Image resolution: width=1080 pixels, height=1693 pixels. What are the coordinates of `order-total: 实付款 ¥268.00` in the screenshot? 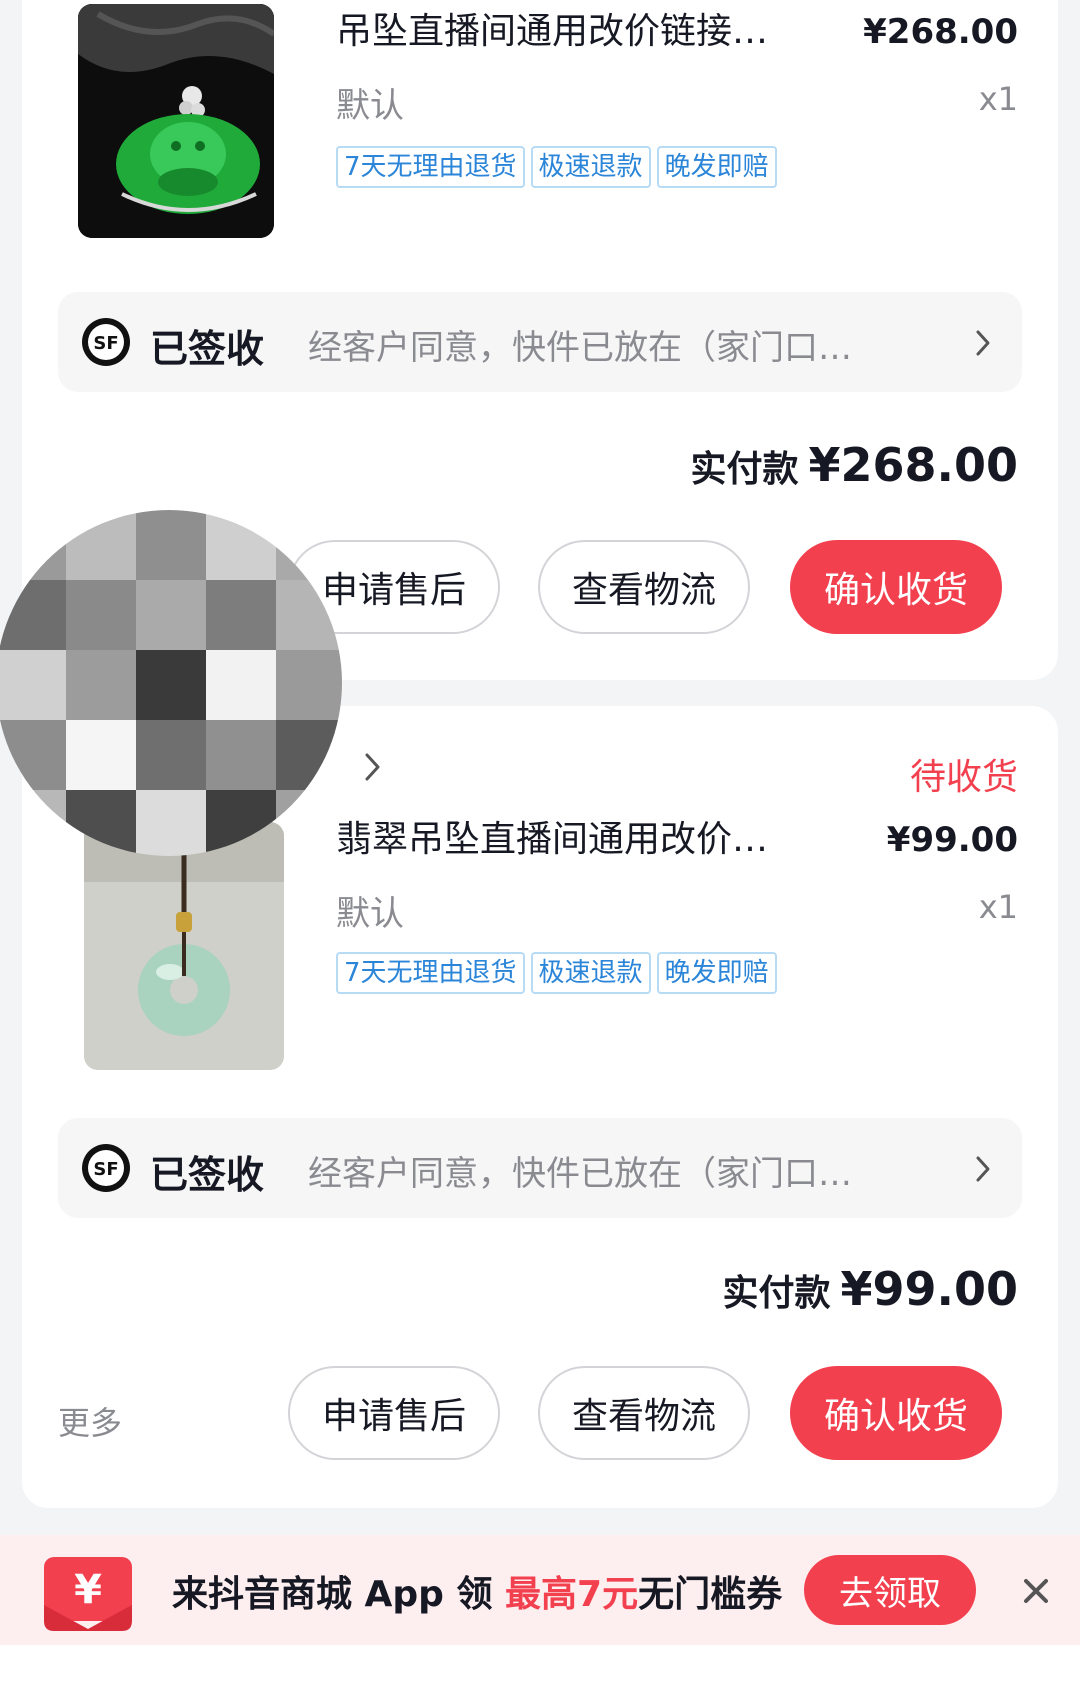 It's located at (854, 465).